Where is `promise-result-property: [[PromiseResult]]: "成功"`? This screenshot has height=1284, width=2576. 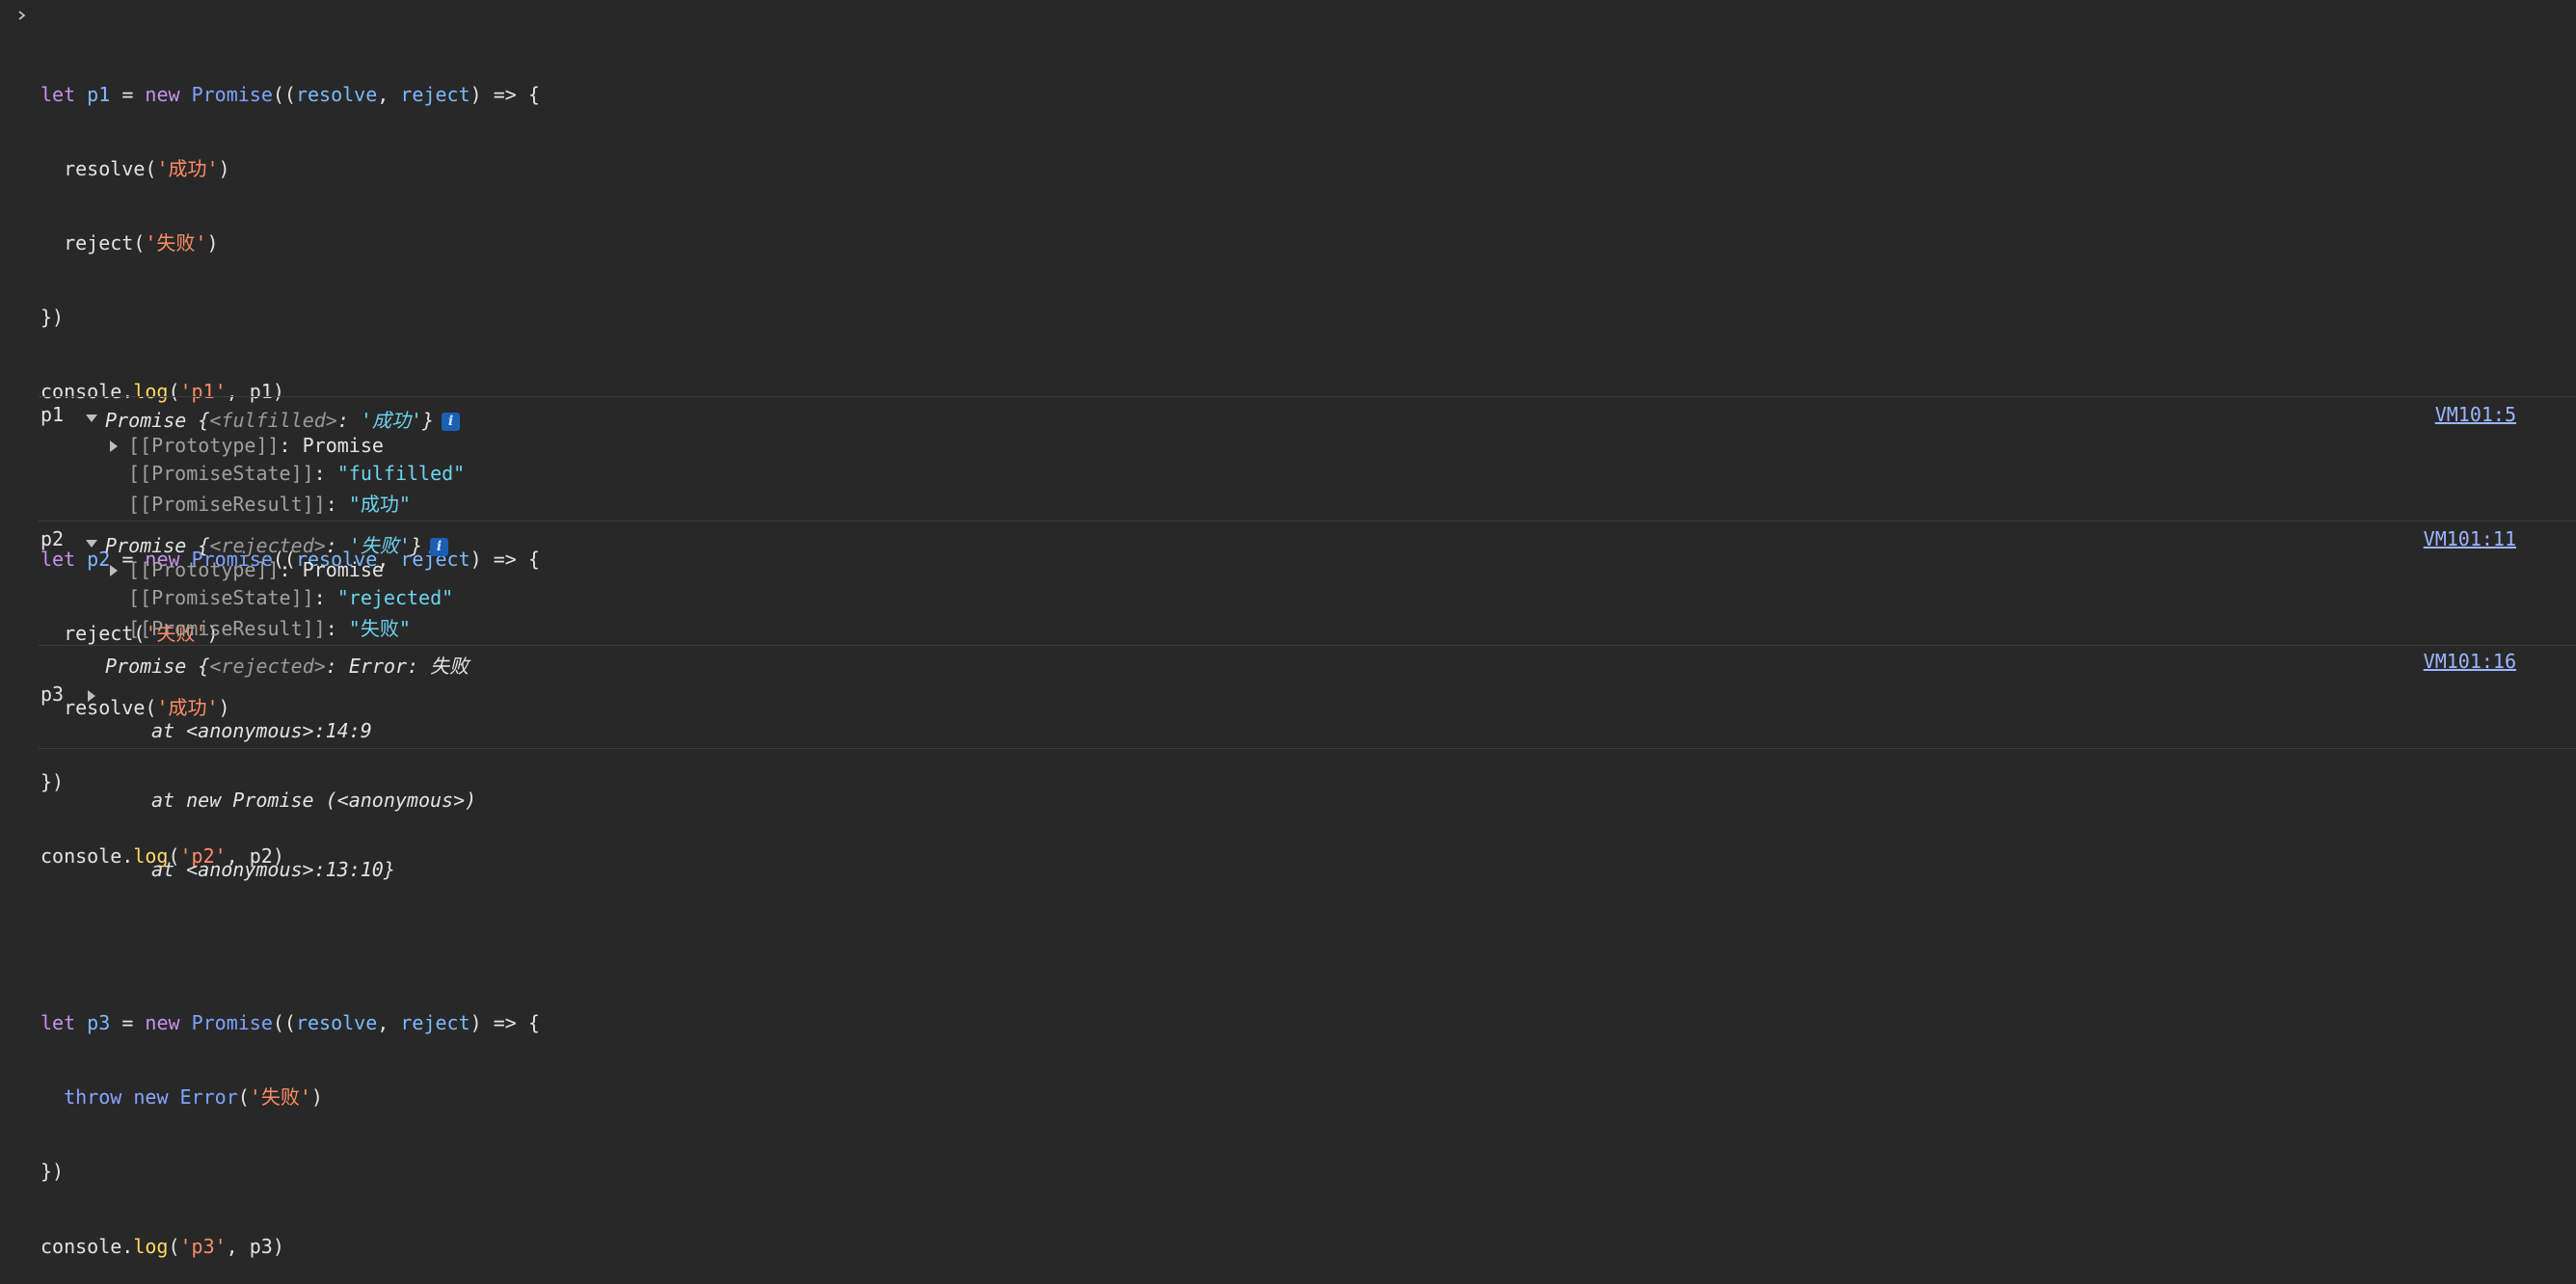 promise-result-property: [[PromiseResult]]: "成功" is located at coordinates (269, 504).